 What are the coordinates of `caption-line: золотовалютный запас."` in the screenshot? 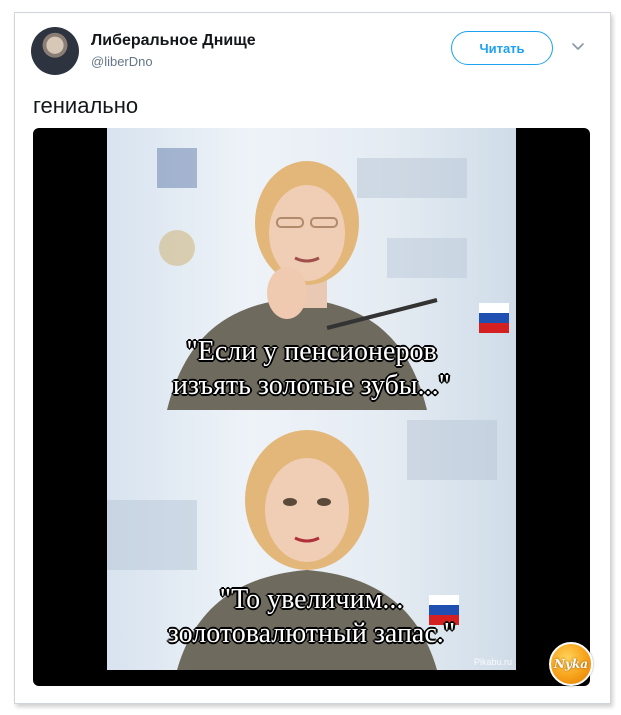 It's located at (311, 633).